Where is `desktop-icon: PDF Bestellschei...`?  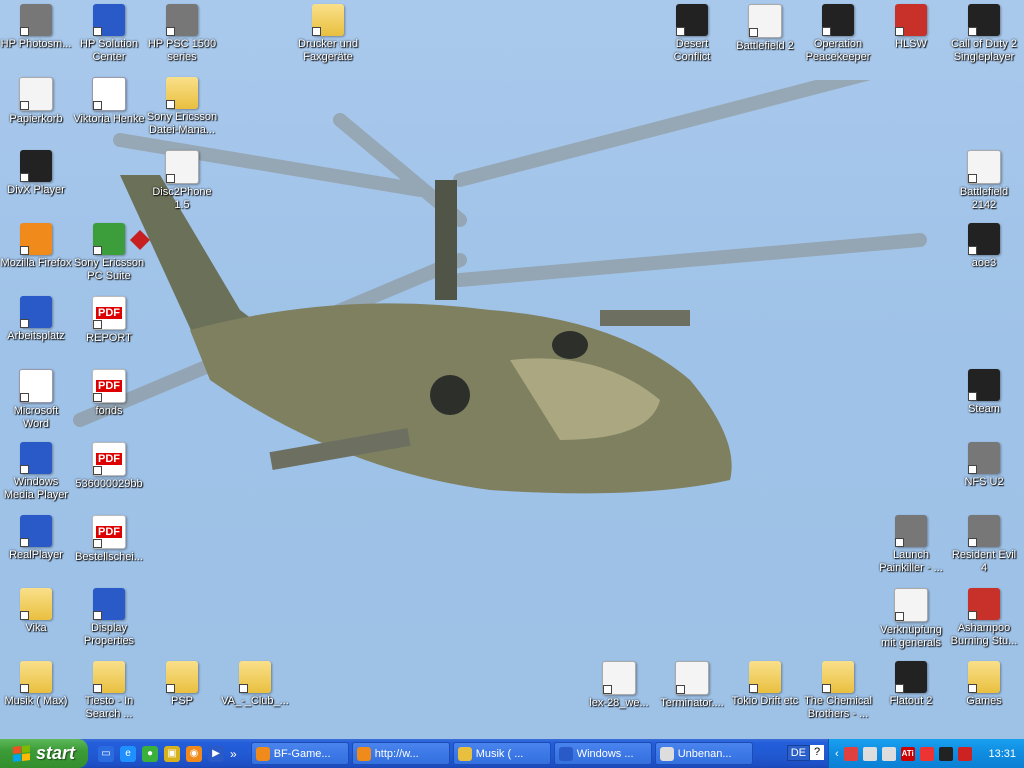
desktop-icon: PDF Bestellschei... is located at coordinates (109, 539).